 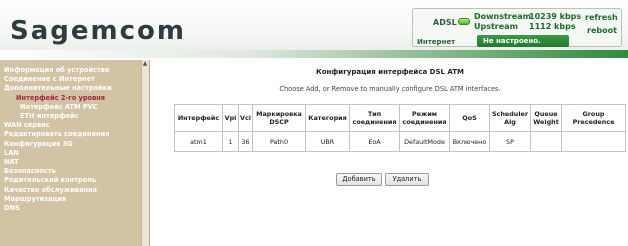 What do you see at coordinates (327, 118) in the screenshot?
I see `col-category: Категория` at bounding box center [327, 118].